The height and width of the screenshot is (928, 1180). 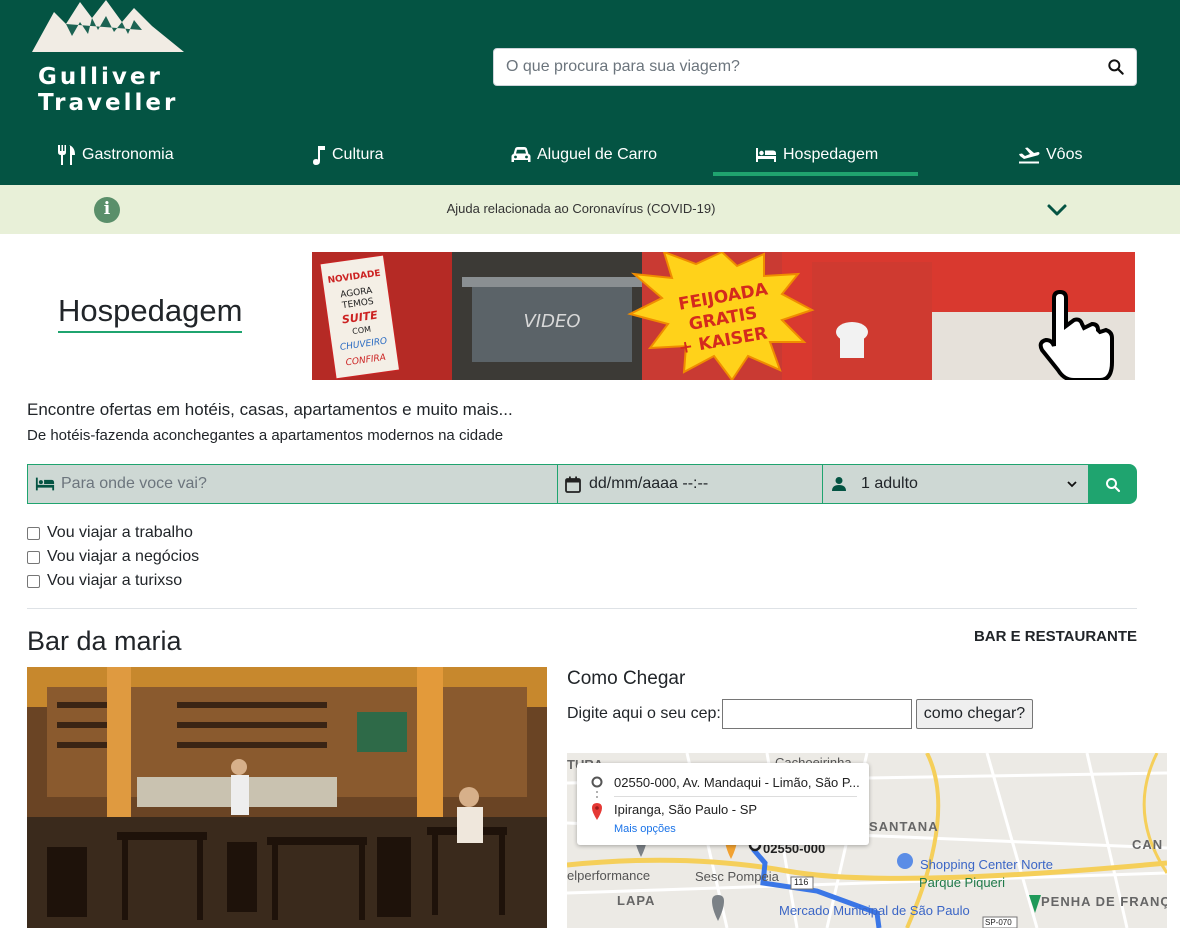 I want to click on brand-line-1: Gulliver, so click(x=100, y=77).